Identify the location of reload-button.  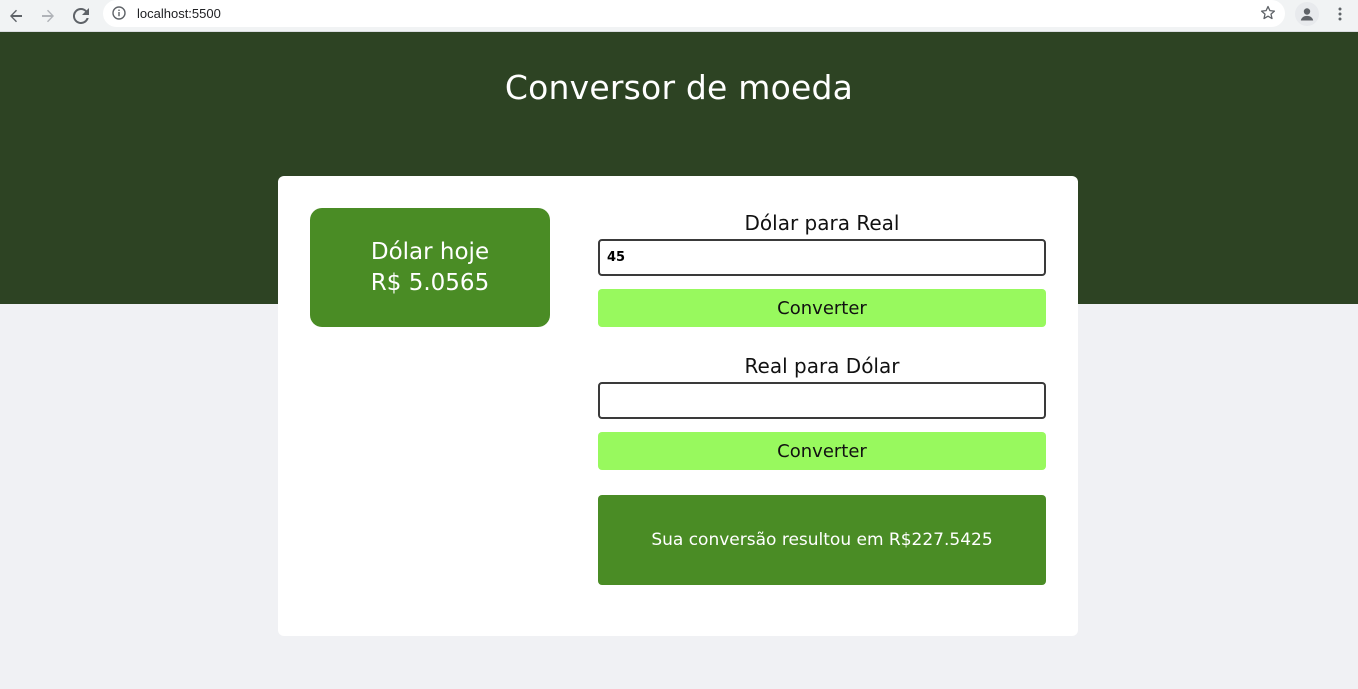
(81, 16).